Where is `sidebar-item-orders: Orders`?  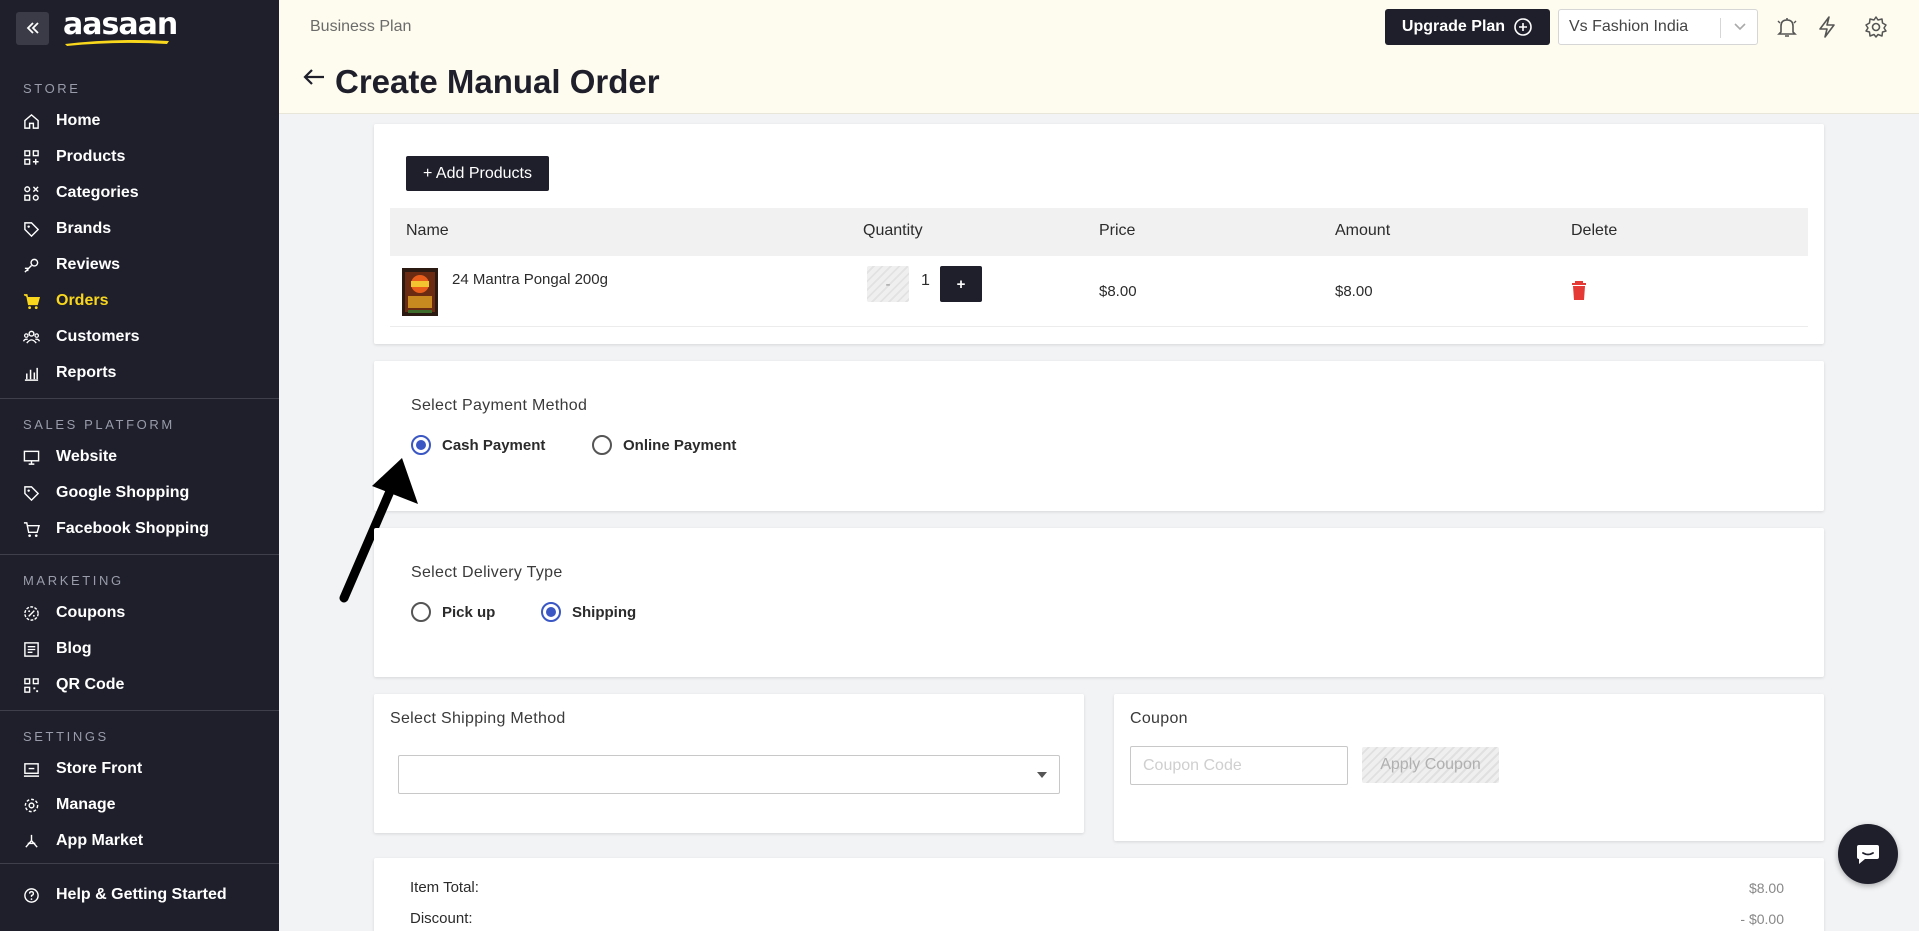 sidebar-item-orders: Orders is located at coordinates (139, 301).